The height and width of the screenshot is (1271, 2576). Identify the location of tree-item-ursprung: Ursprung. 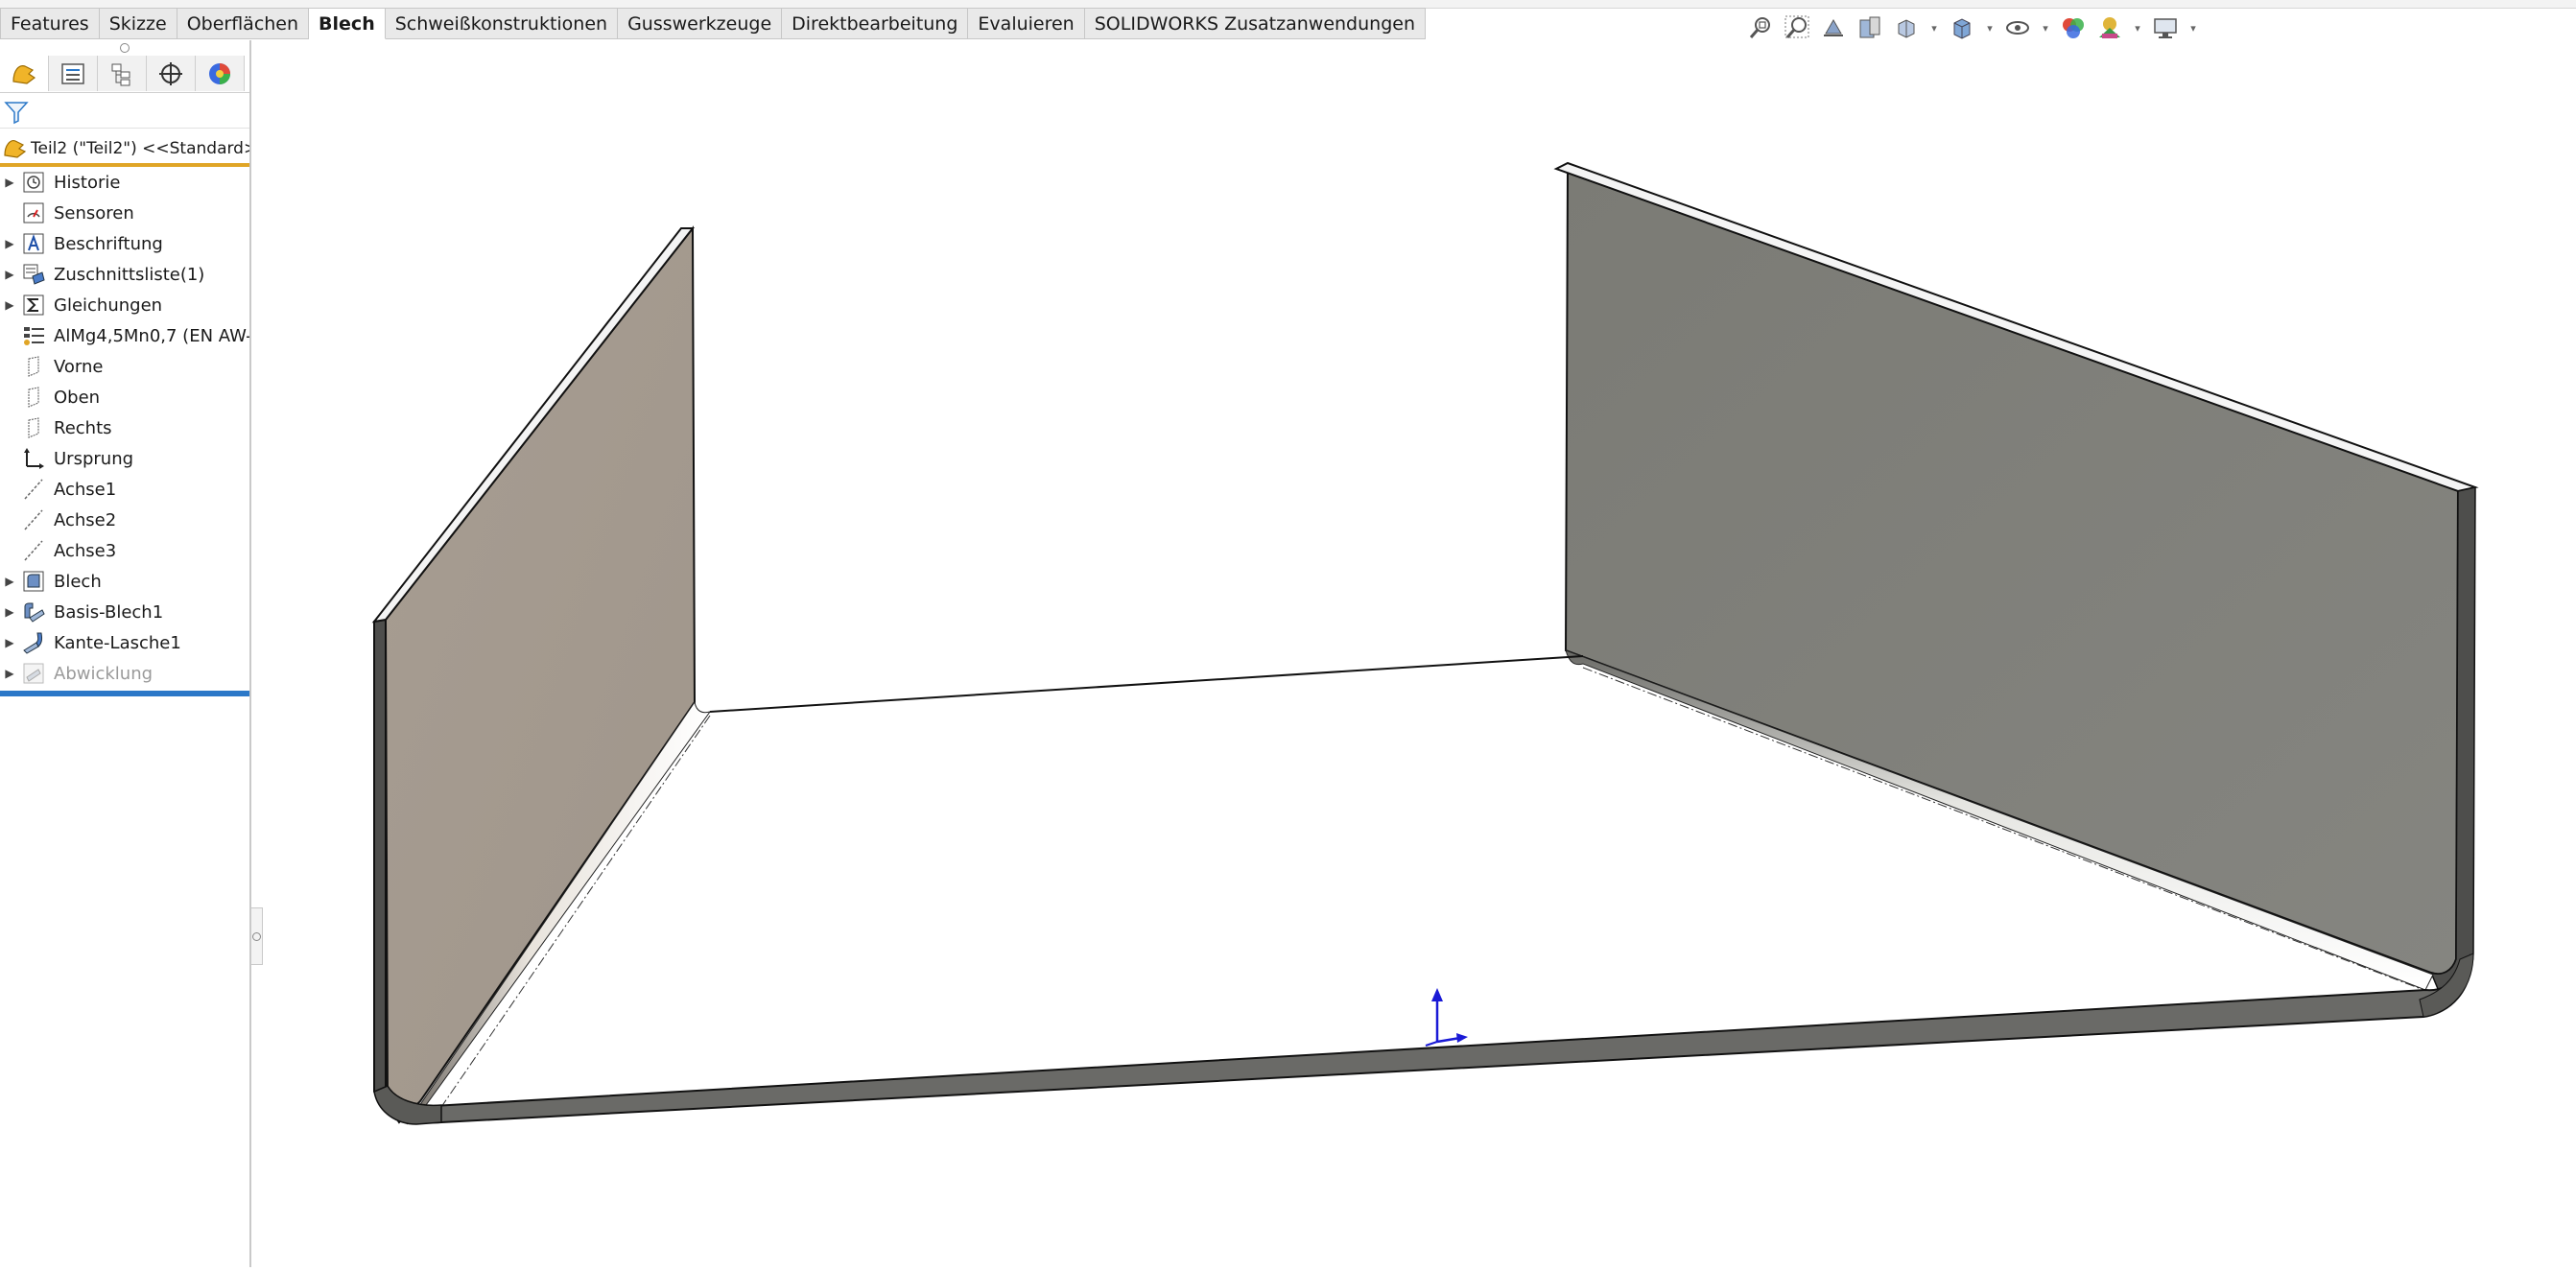
(124, 458).